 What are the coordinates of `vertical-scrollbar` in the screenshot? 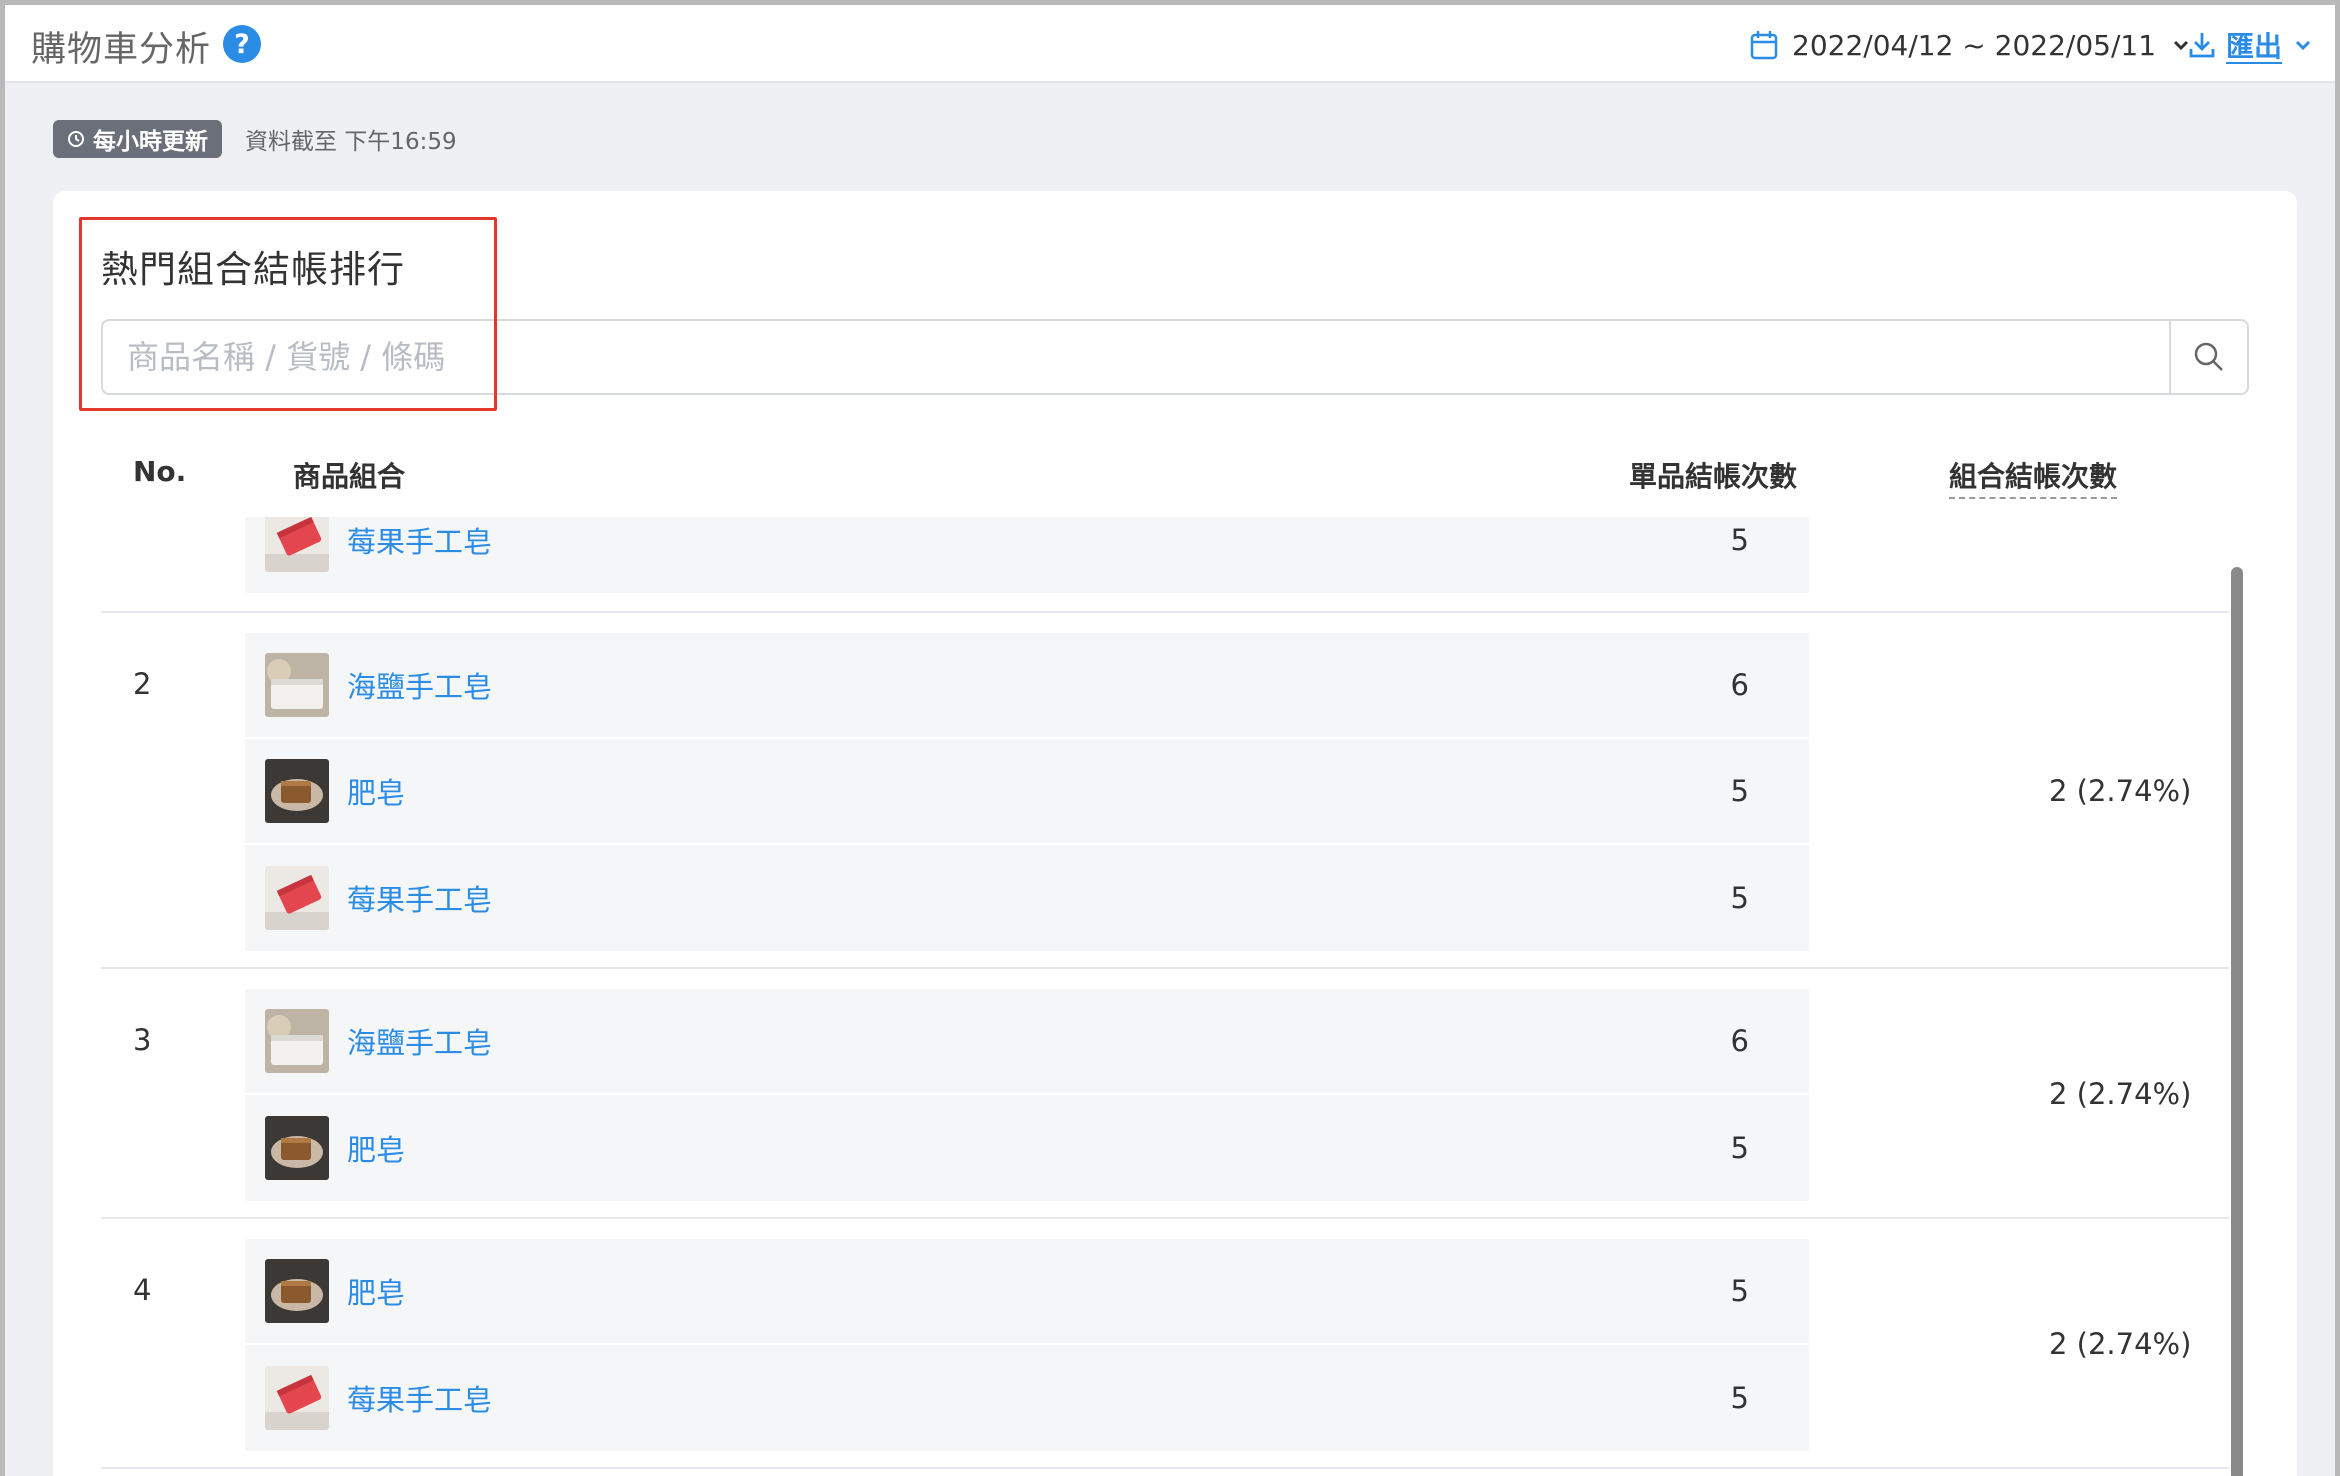 It's located at (2237, 1021).